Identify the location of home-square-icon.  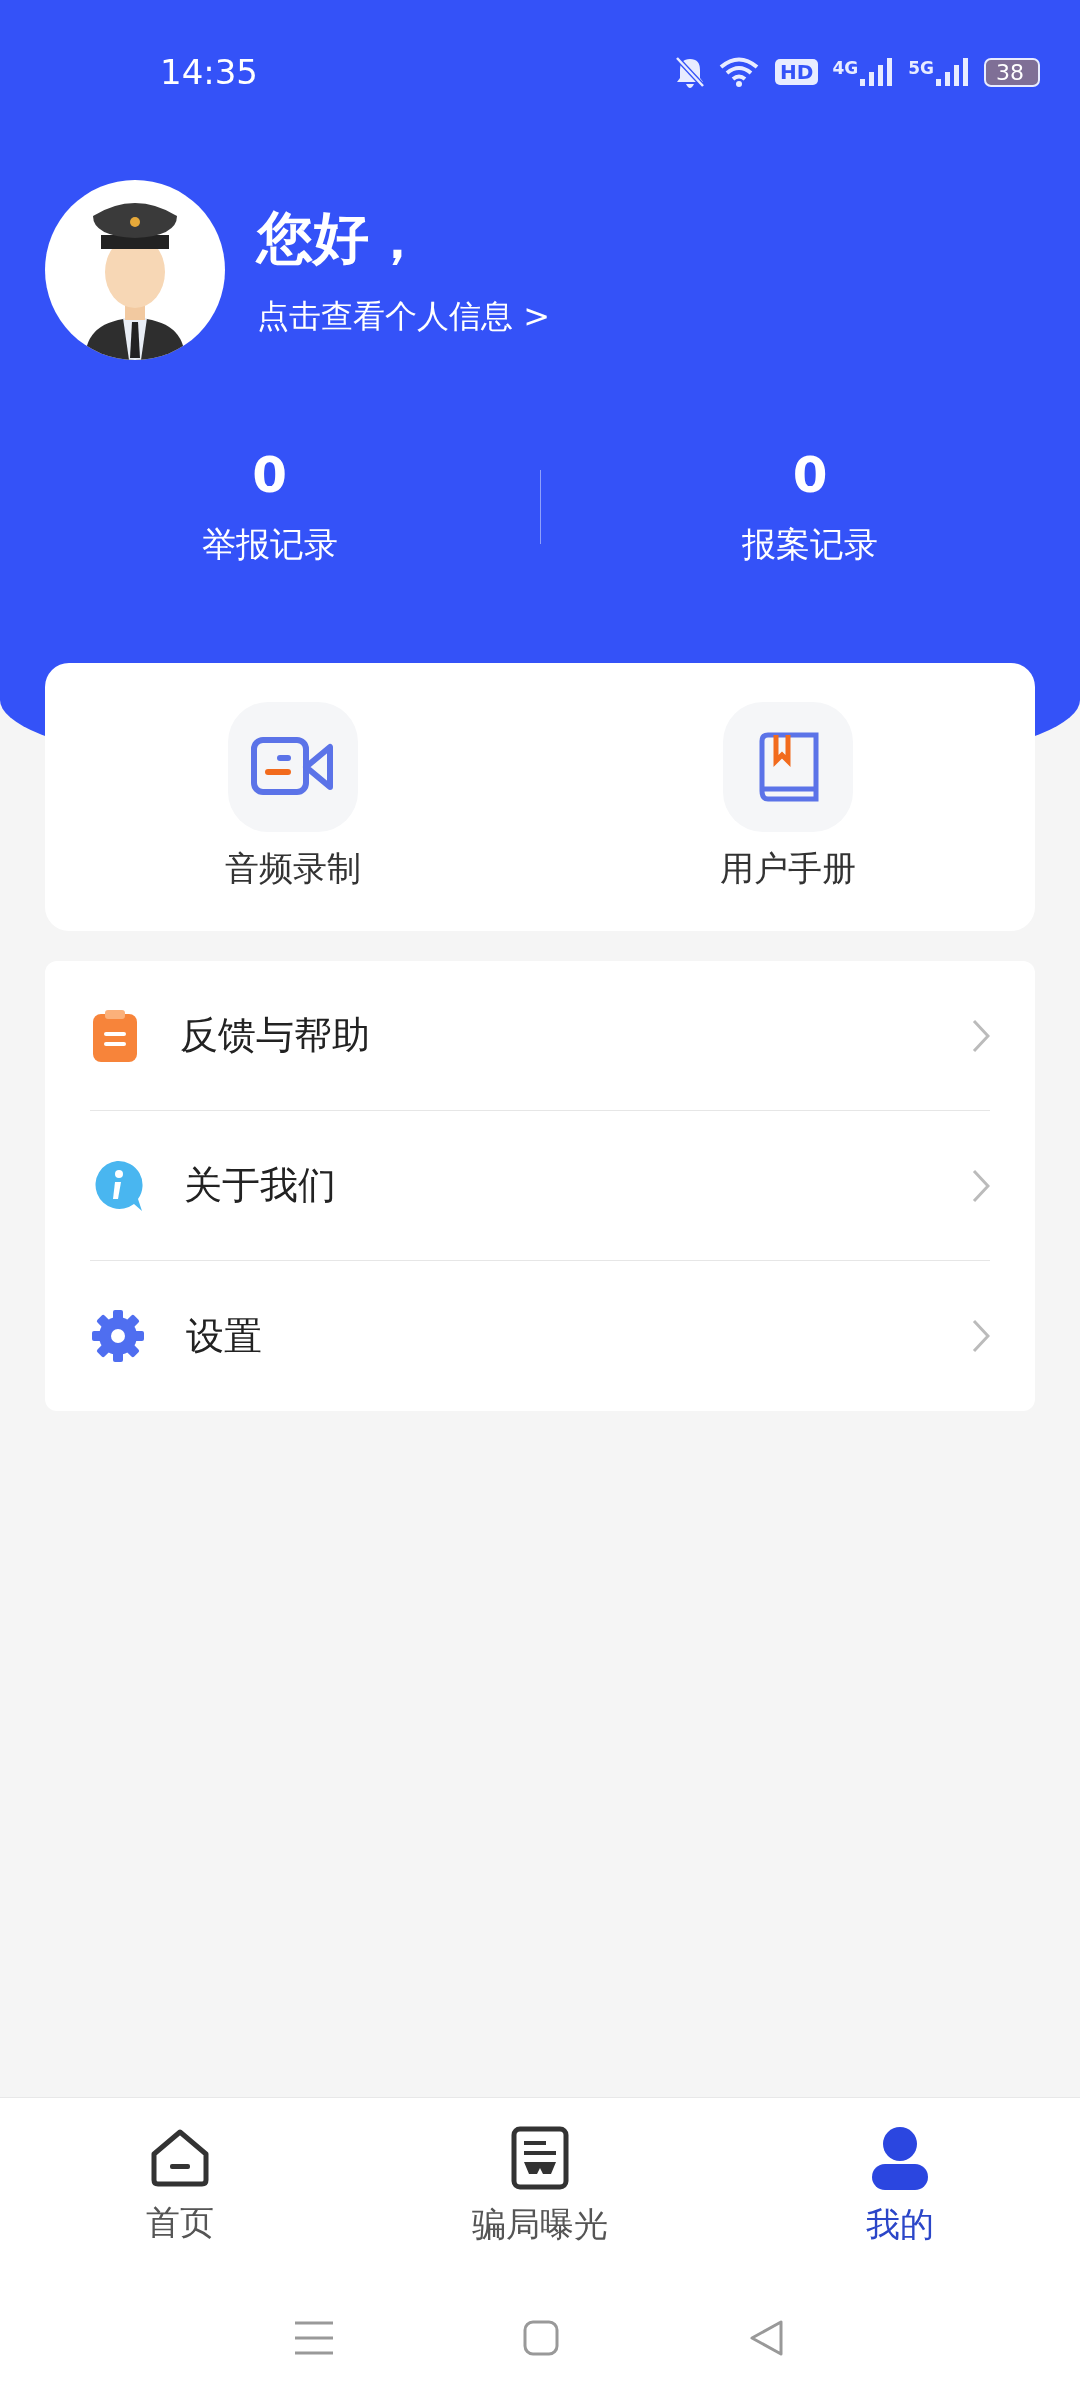
(541, 2338).